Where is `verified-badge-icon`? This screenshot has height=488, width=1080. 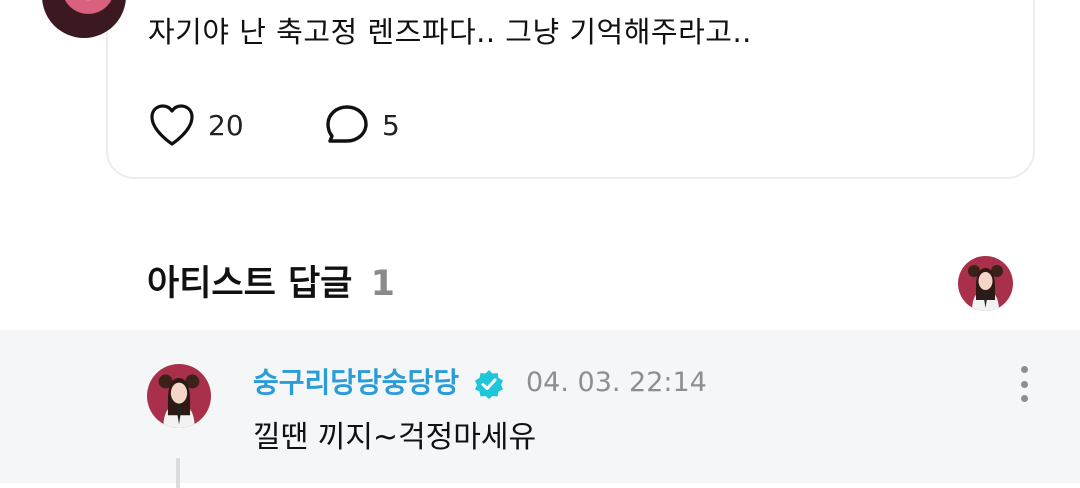 verified-badge-icon is located at coordinates (489, 384).